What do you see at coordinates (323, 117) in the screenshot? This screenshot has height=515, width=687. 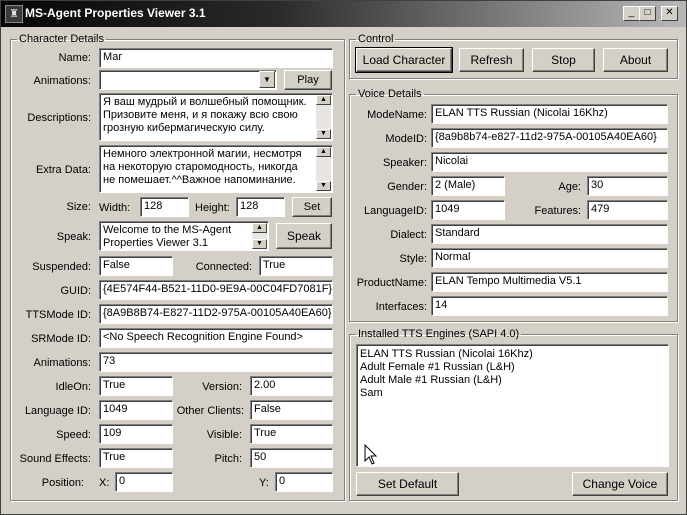 I see `descriptions-scrollbar: ▲ ▼` at bounding box center [323, 117].